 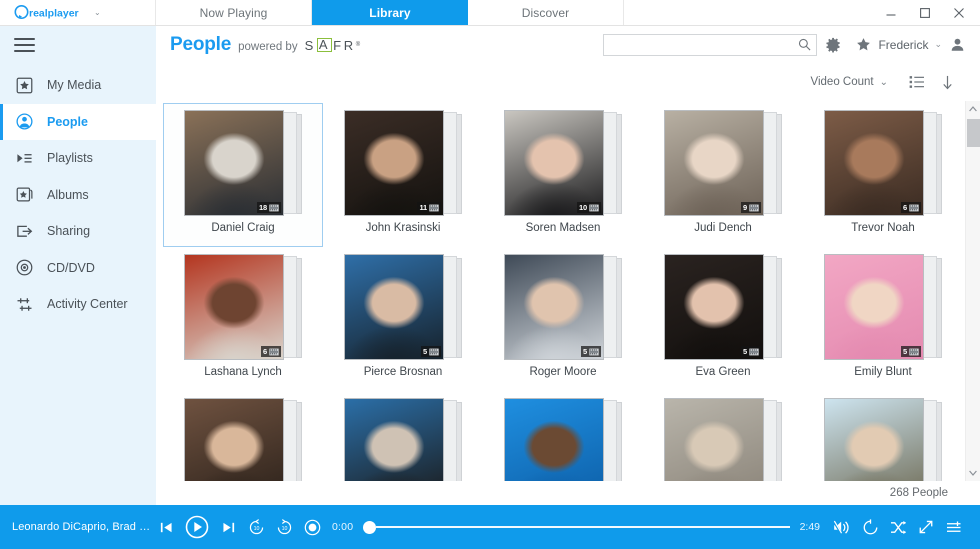 What do you see at coordinates (973, 109) in the screenshot?
I see `scroll-up-button` at bounding box center [973, 109].